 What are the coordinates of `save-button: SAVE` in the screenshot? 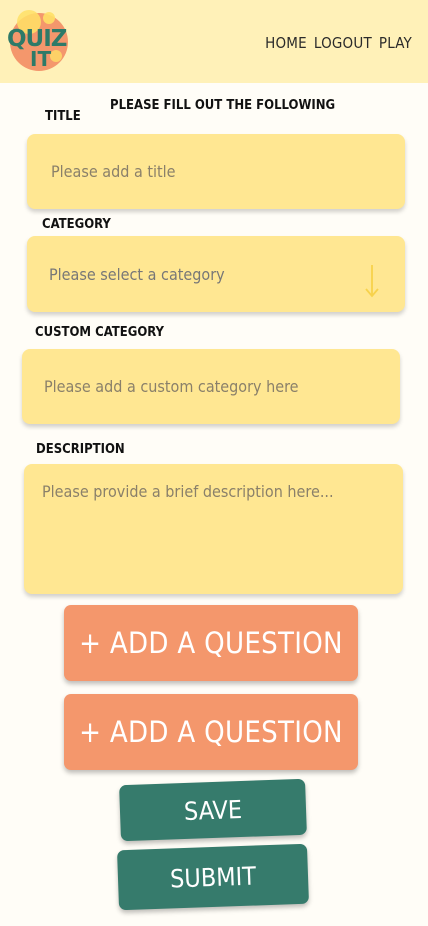 It's located at (213, 810).